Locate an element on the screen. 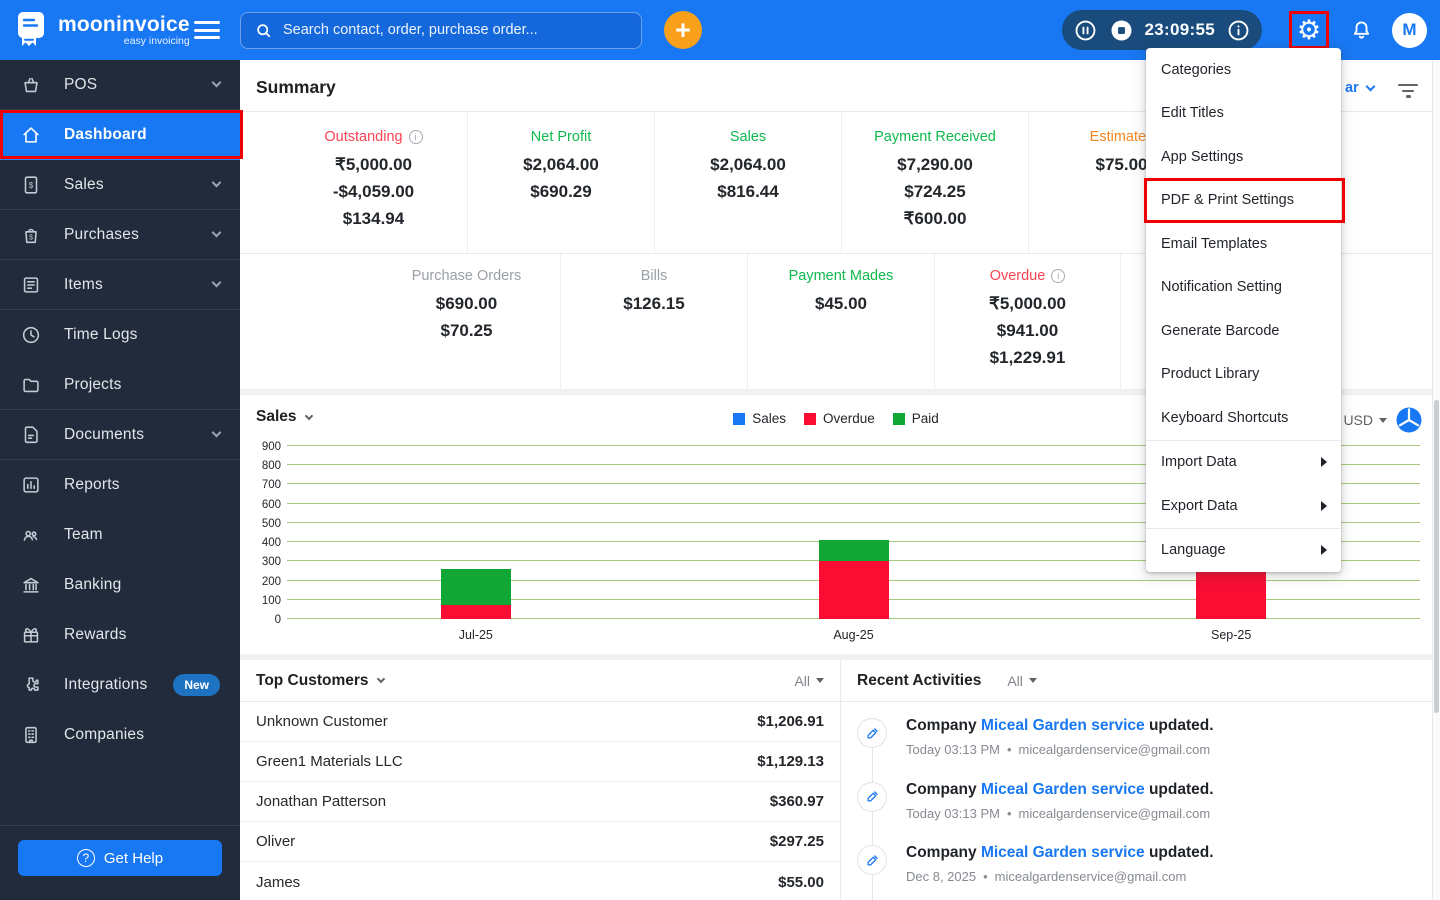  app-logo: mooninvoice easy invoicing is located at coordinates (95, 30).